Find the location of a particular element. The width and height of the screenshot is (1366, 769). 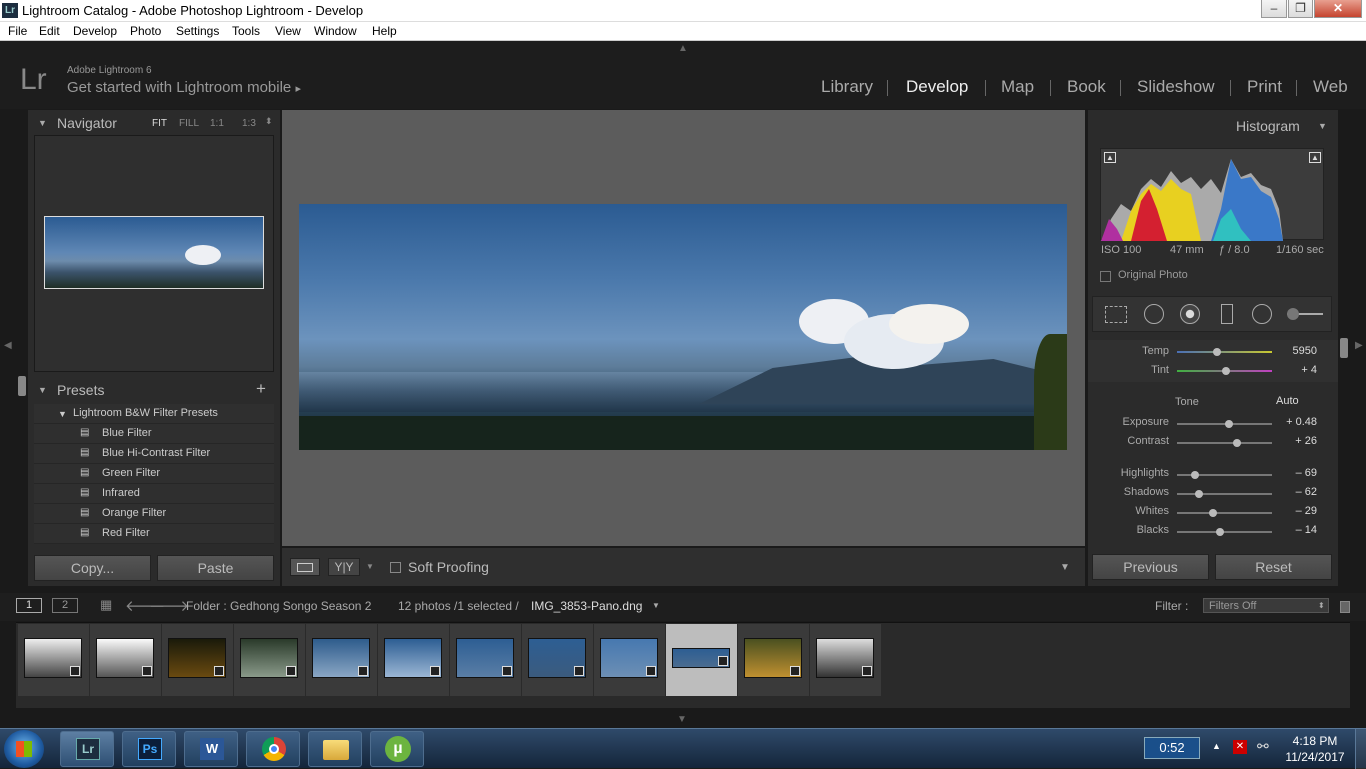

filter-select: Filters Off is located at coordinates (1266, 605).